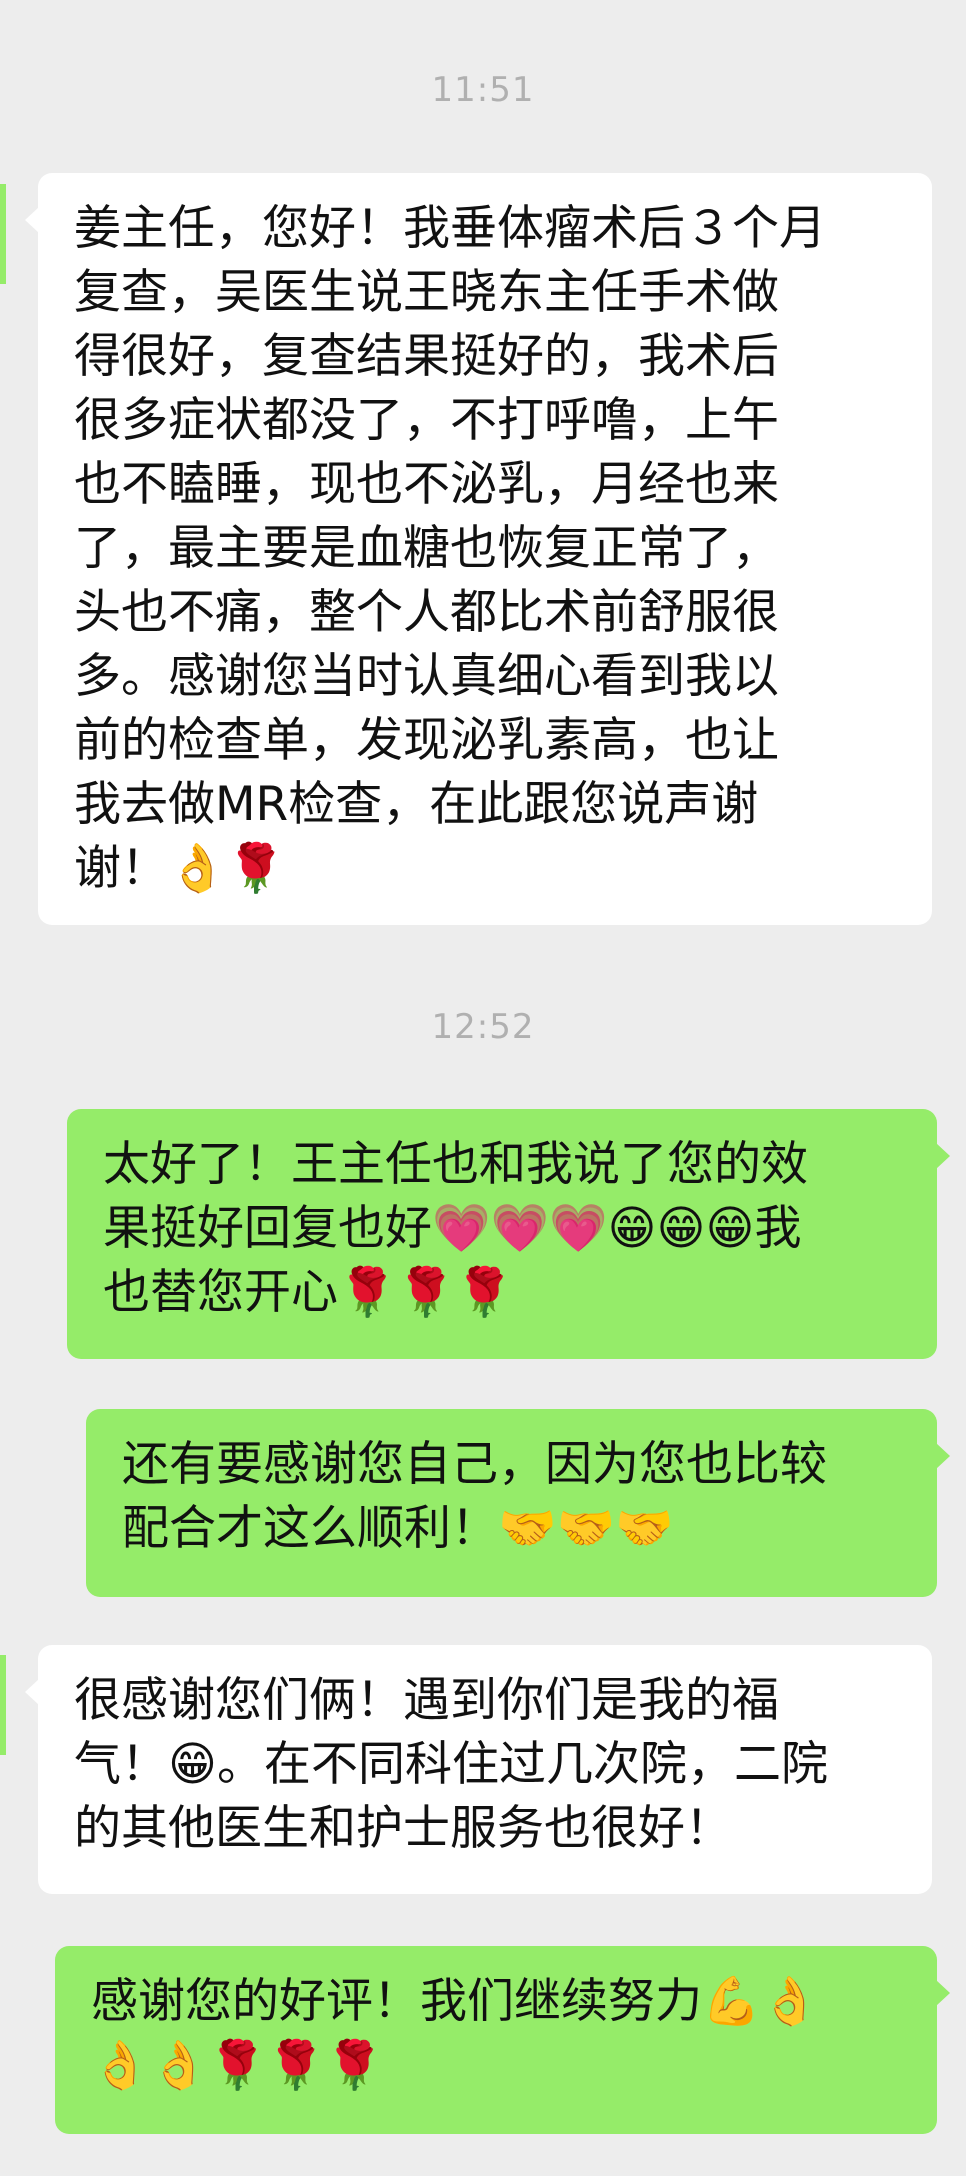 This screenshot has height=2176, width=966. What do you see at coordinates (508, 1234) in the screenshot?
I see `message-bubble-outgoing: 太好了！王主任也和我说了您的效 果挺好回复也好💗💗💗😁😁😁我 也替您开心🌹🌹🌹` at bounding box center [508, 1234].